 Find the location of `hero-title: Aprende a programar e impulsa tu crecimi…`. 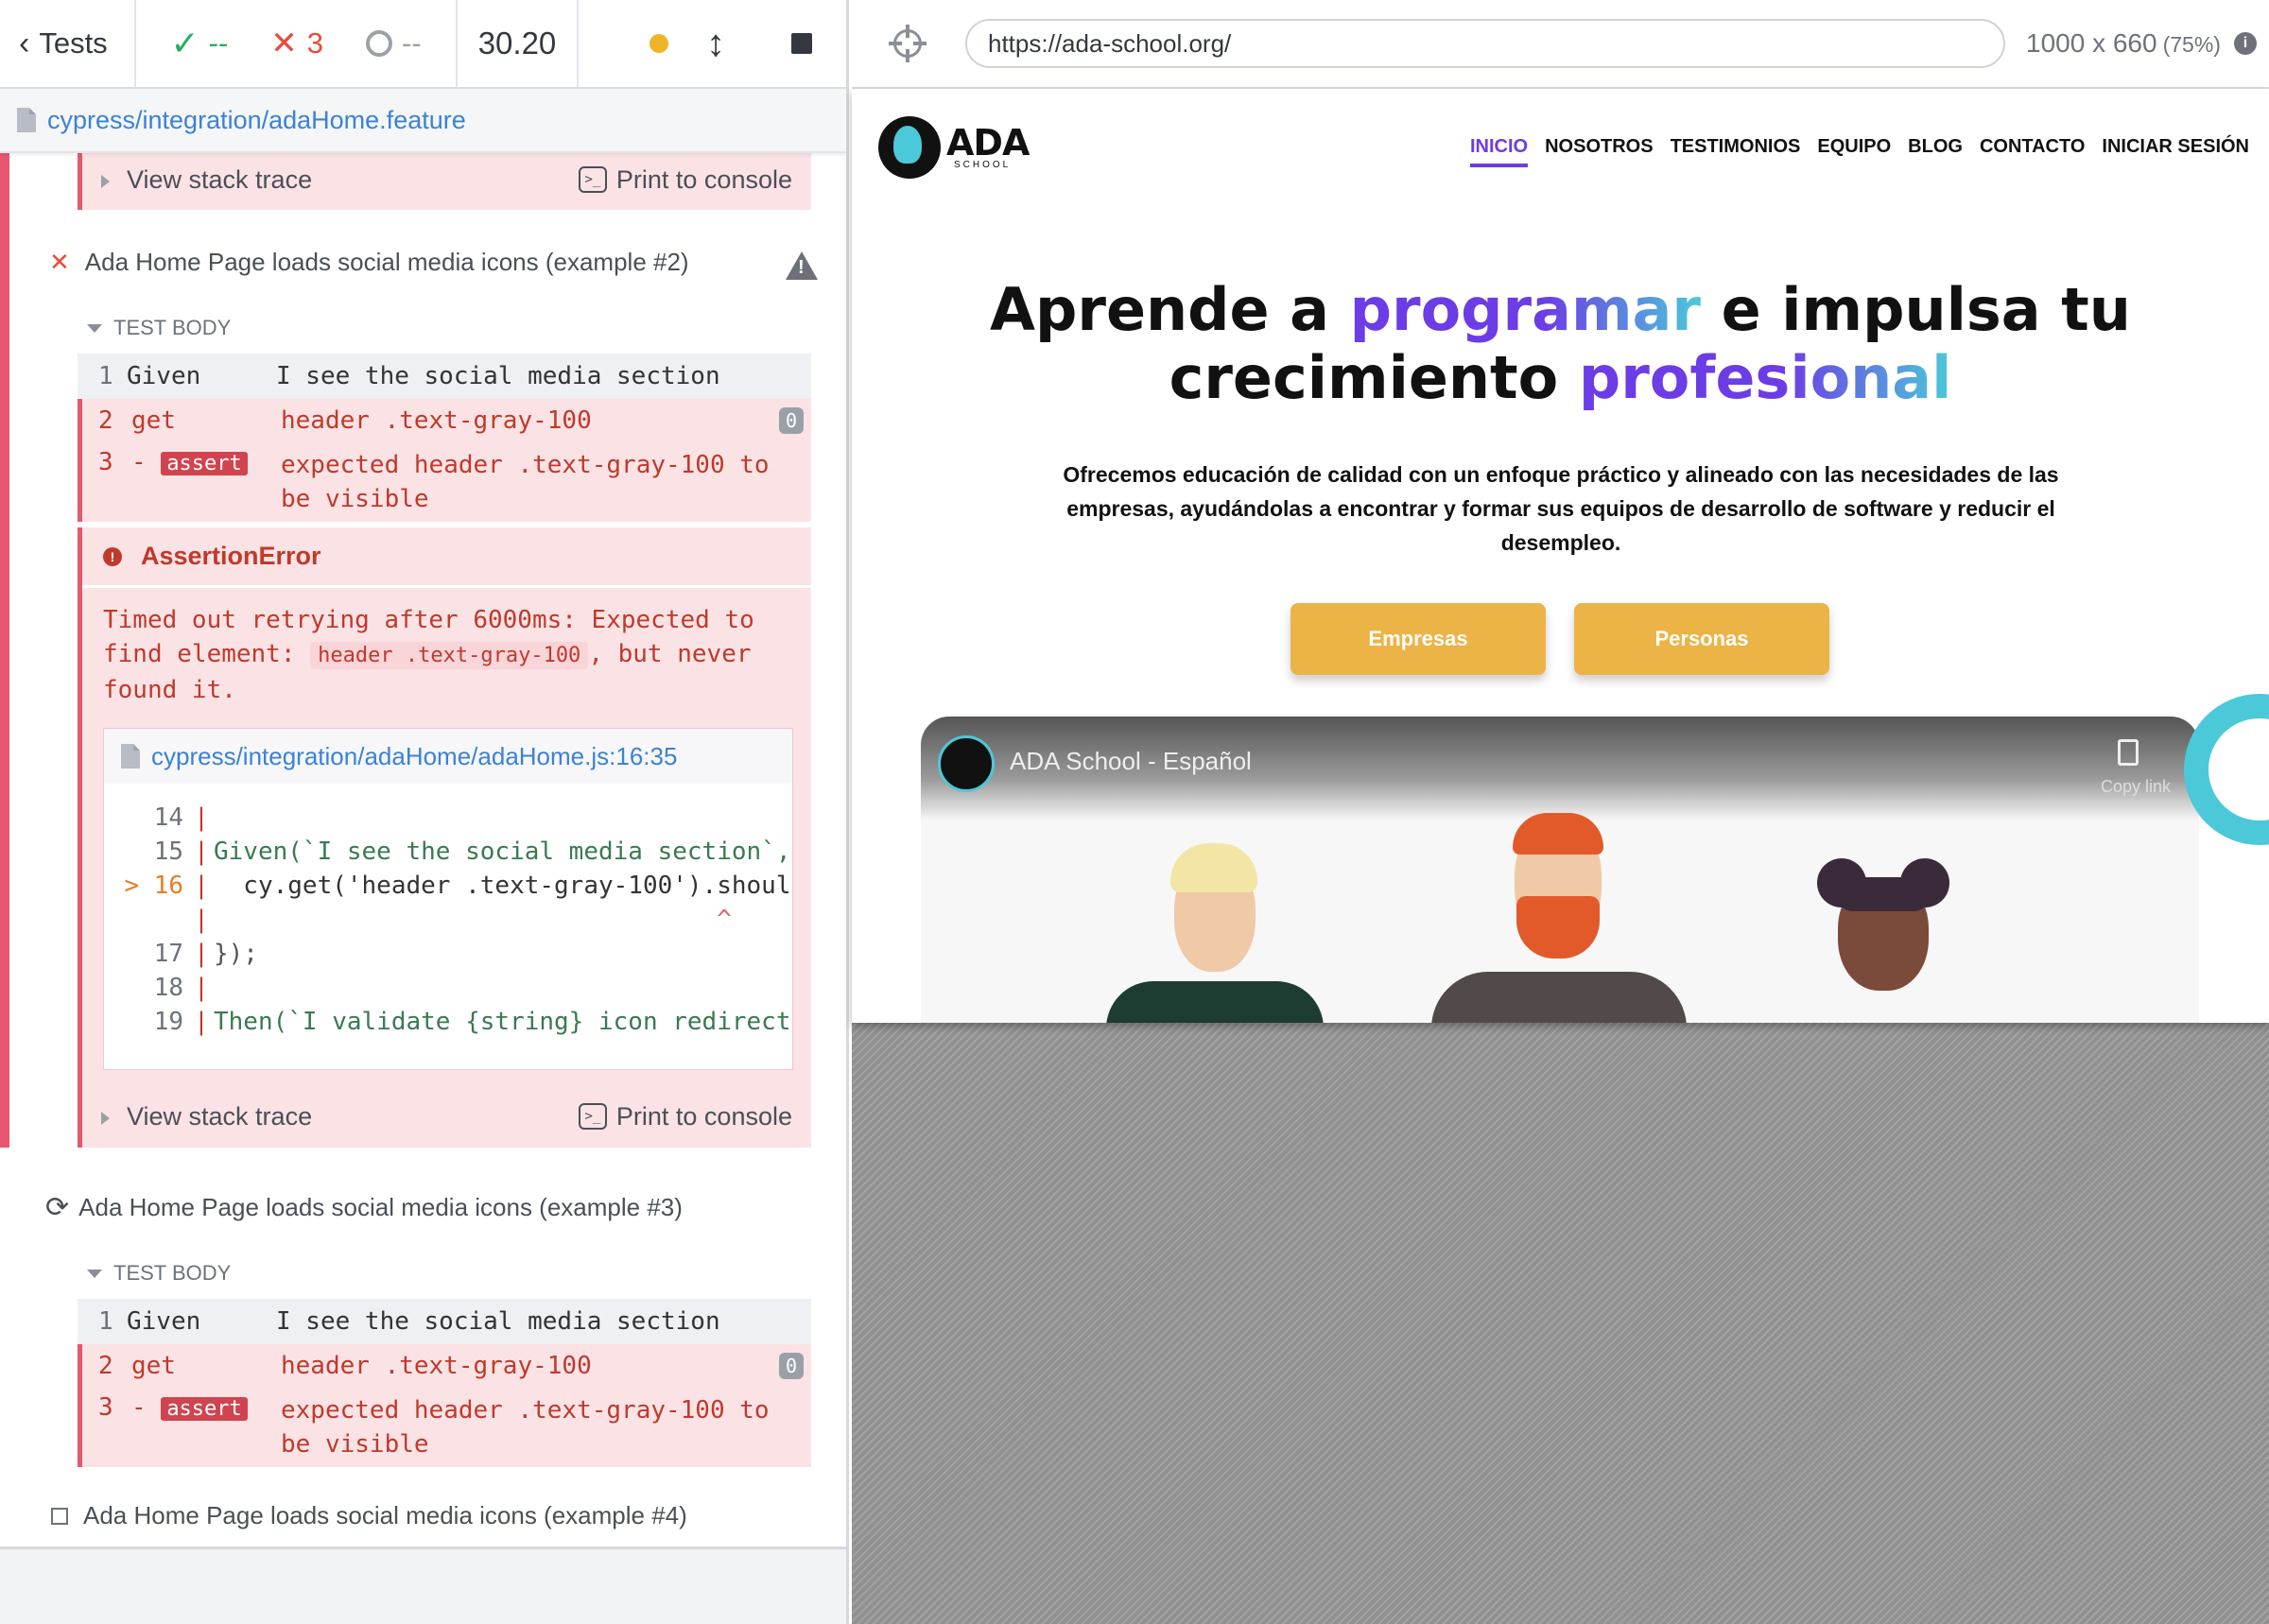

hero-title: Aprende a programar e impulsa tu crecimi… is located at coordinates (1560, 343).